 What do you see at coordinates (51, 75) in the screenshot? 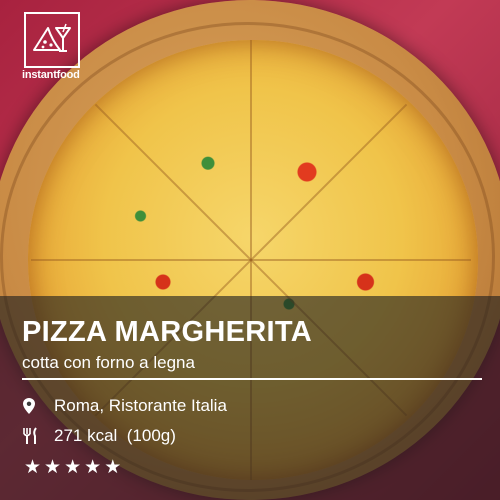
I see `brand-name: instantfood` at bounding box center [51, 75].